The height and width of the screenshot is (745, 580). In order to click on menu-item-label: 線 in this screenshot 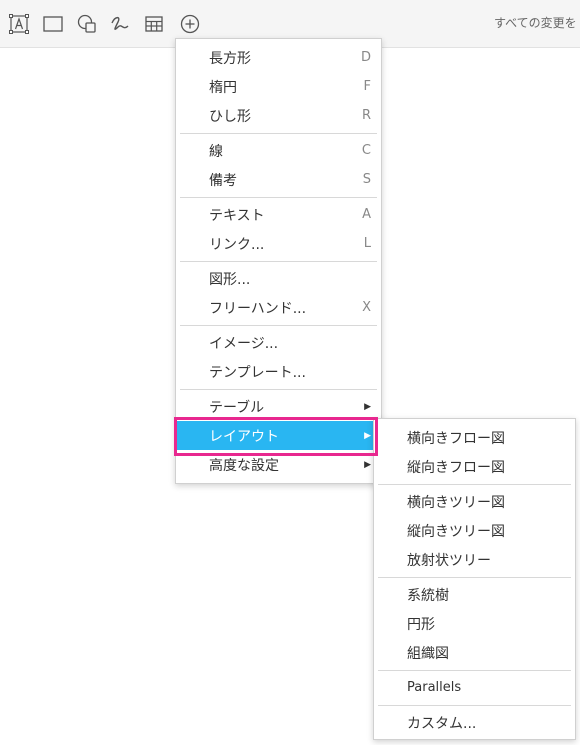, I will do `click(216, 151)`.